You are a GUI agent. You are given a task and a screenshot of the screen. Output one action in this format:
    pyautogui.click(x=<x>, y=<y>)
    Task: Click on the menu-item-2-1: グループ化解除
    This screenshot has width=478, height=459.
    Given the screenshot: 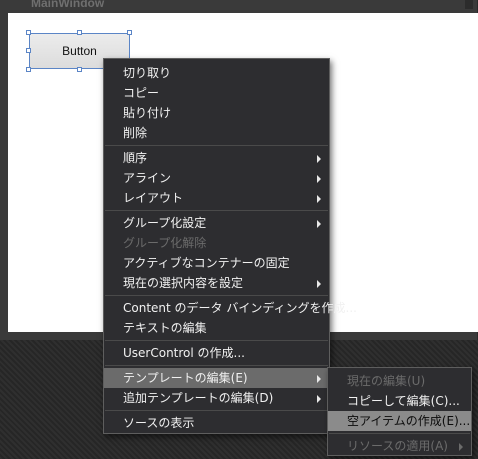 What is the action you would take?
    pyautogui.click(x=216, y=243)
    